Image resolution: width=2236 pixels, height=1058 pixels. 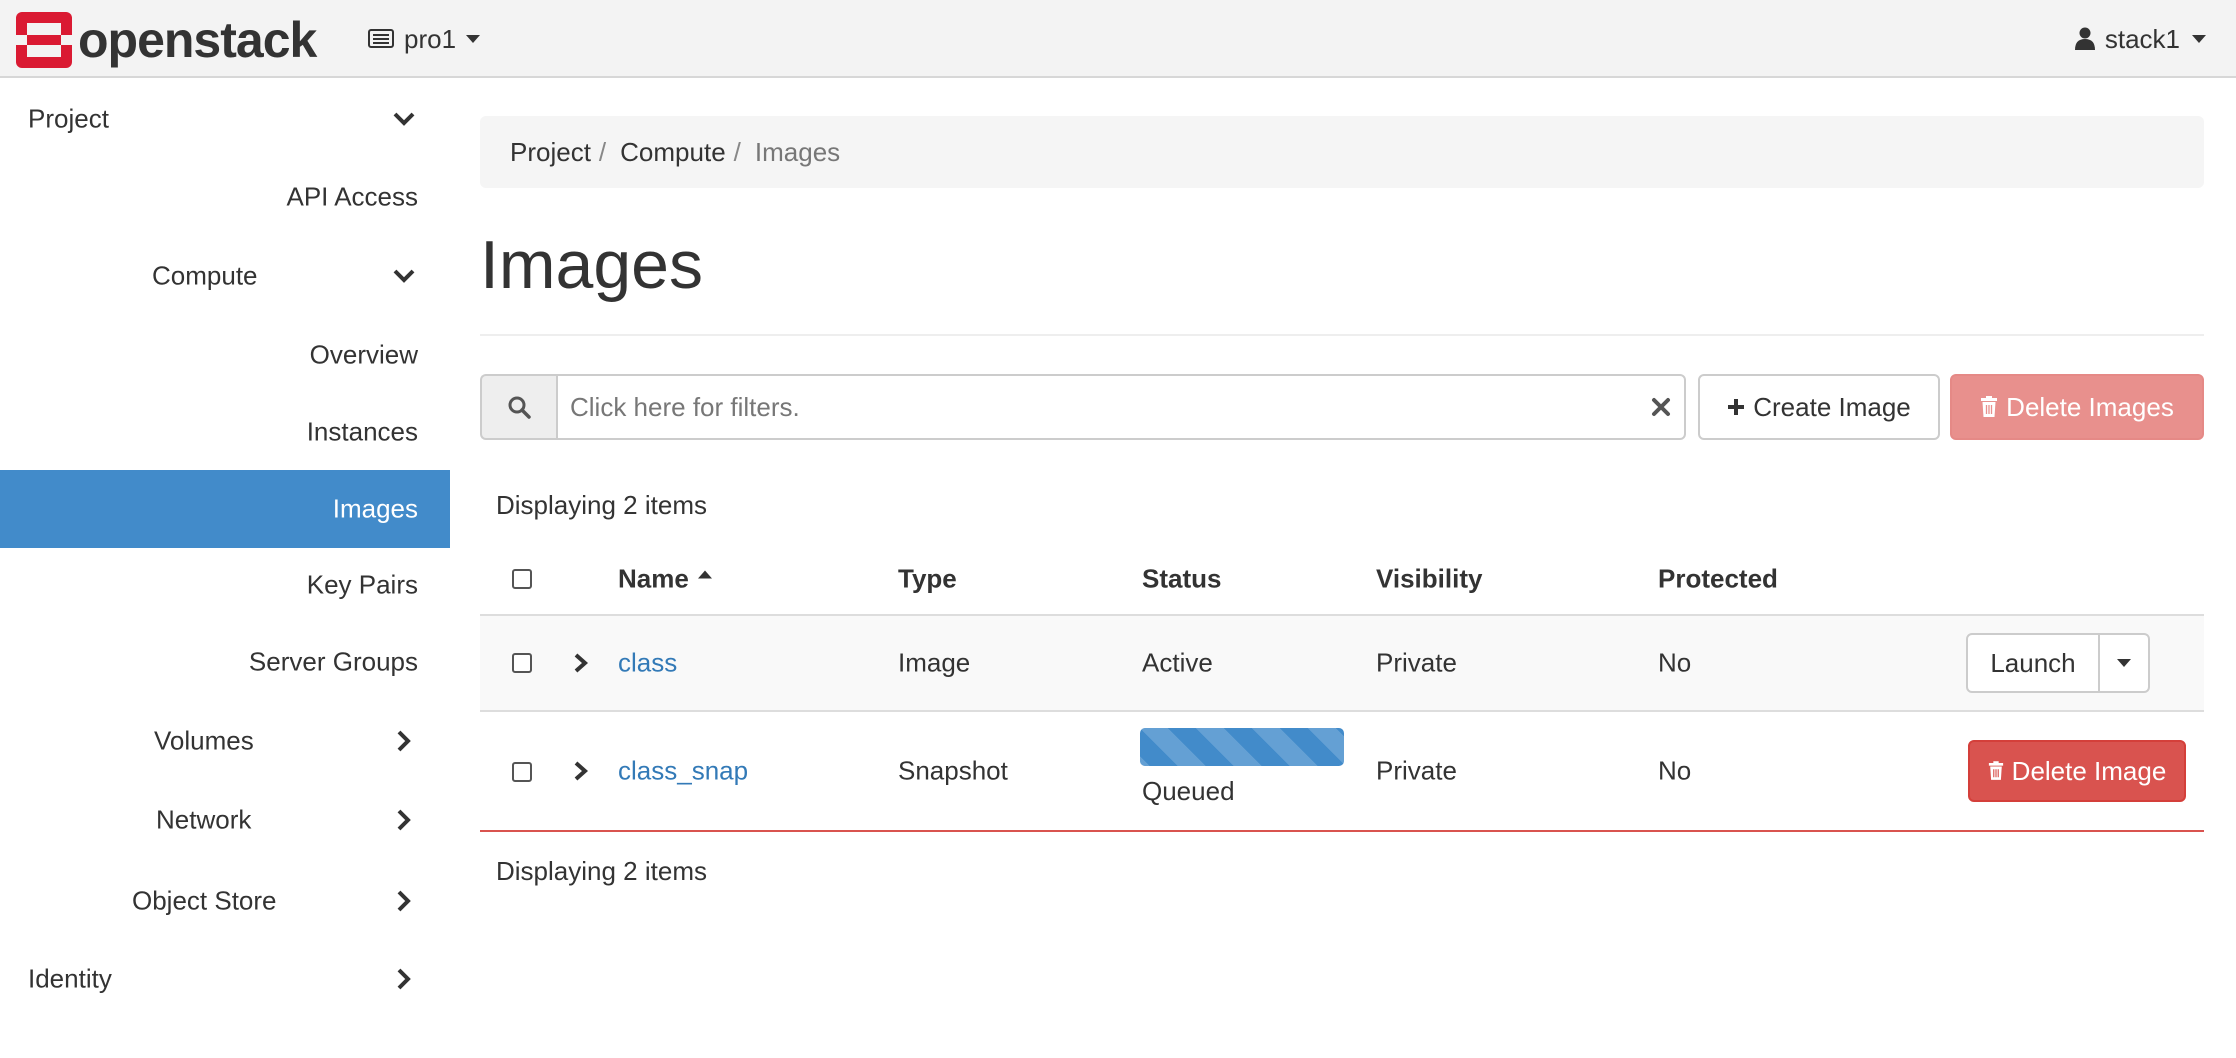 I want to click on sort-asc-icon, so click(x=704, y=574).